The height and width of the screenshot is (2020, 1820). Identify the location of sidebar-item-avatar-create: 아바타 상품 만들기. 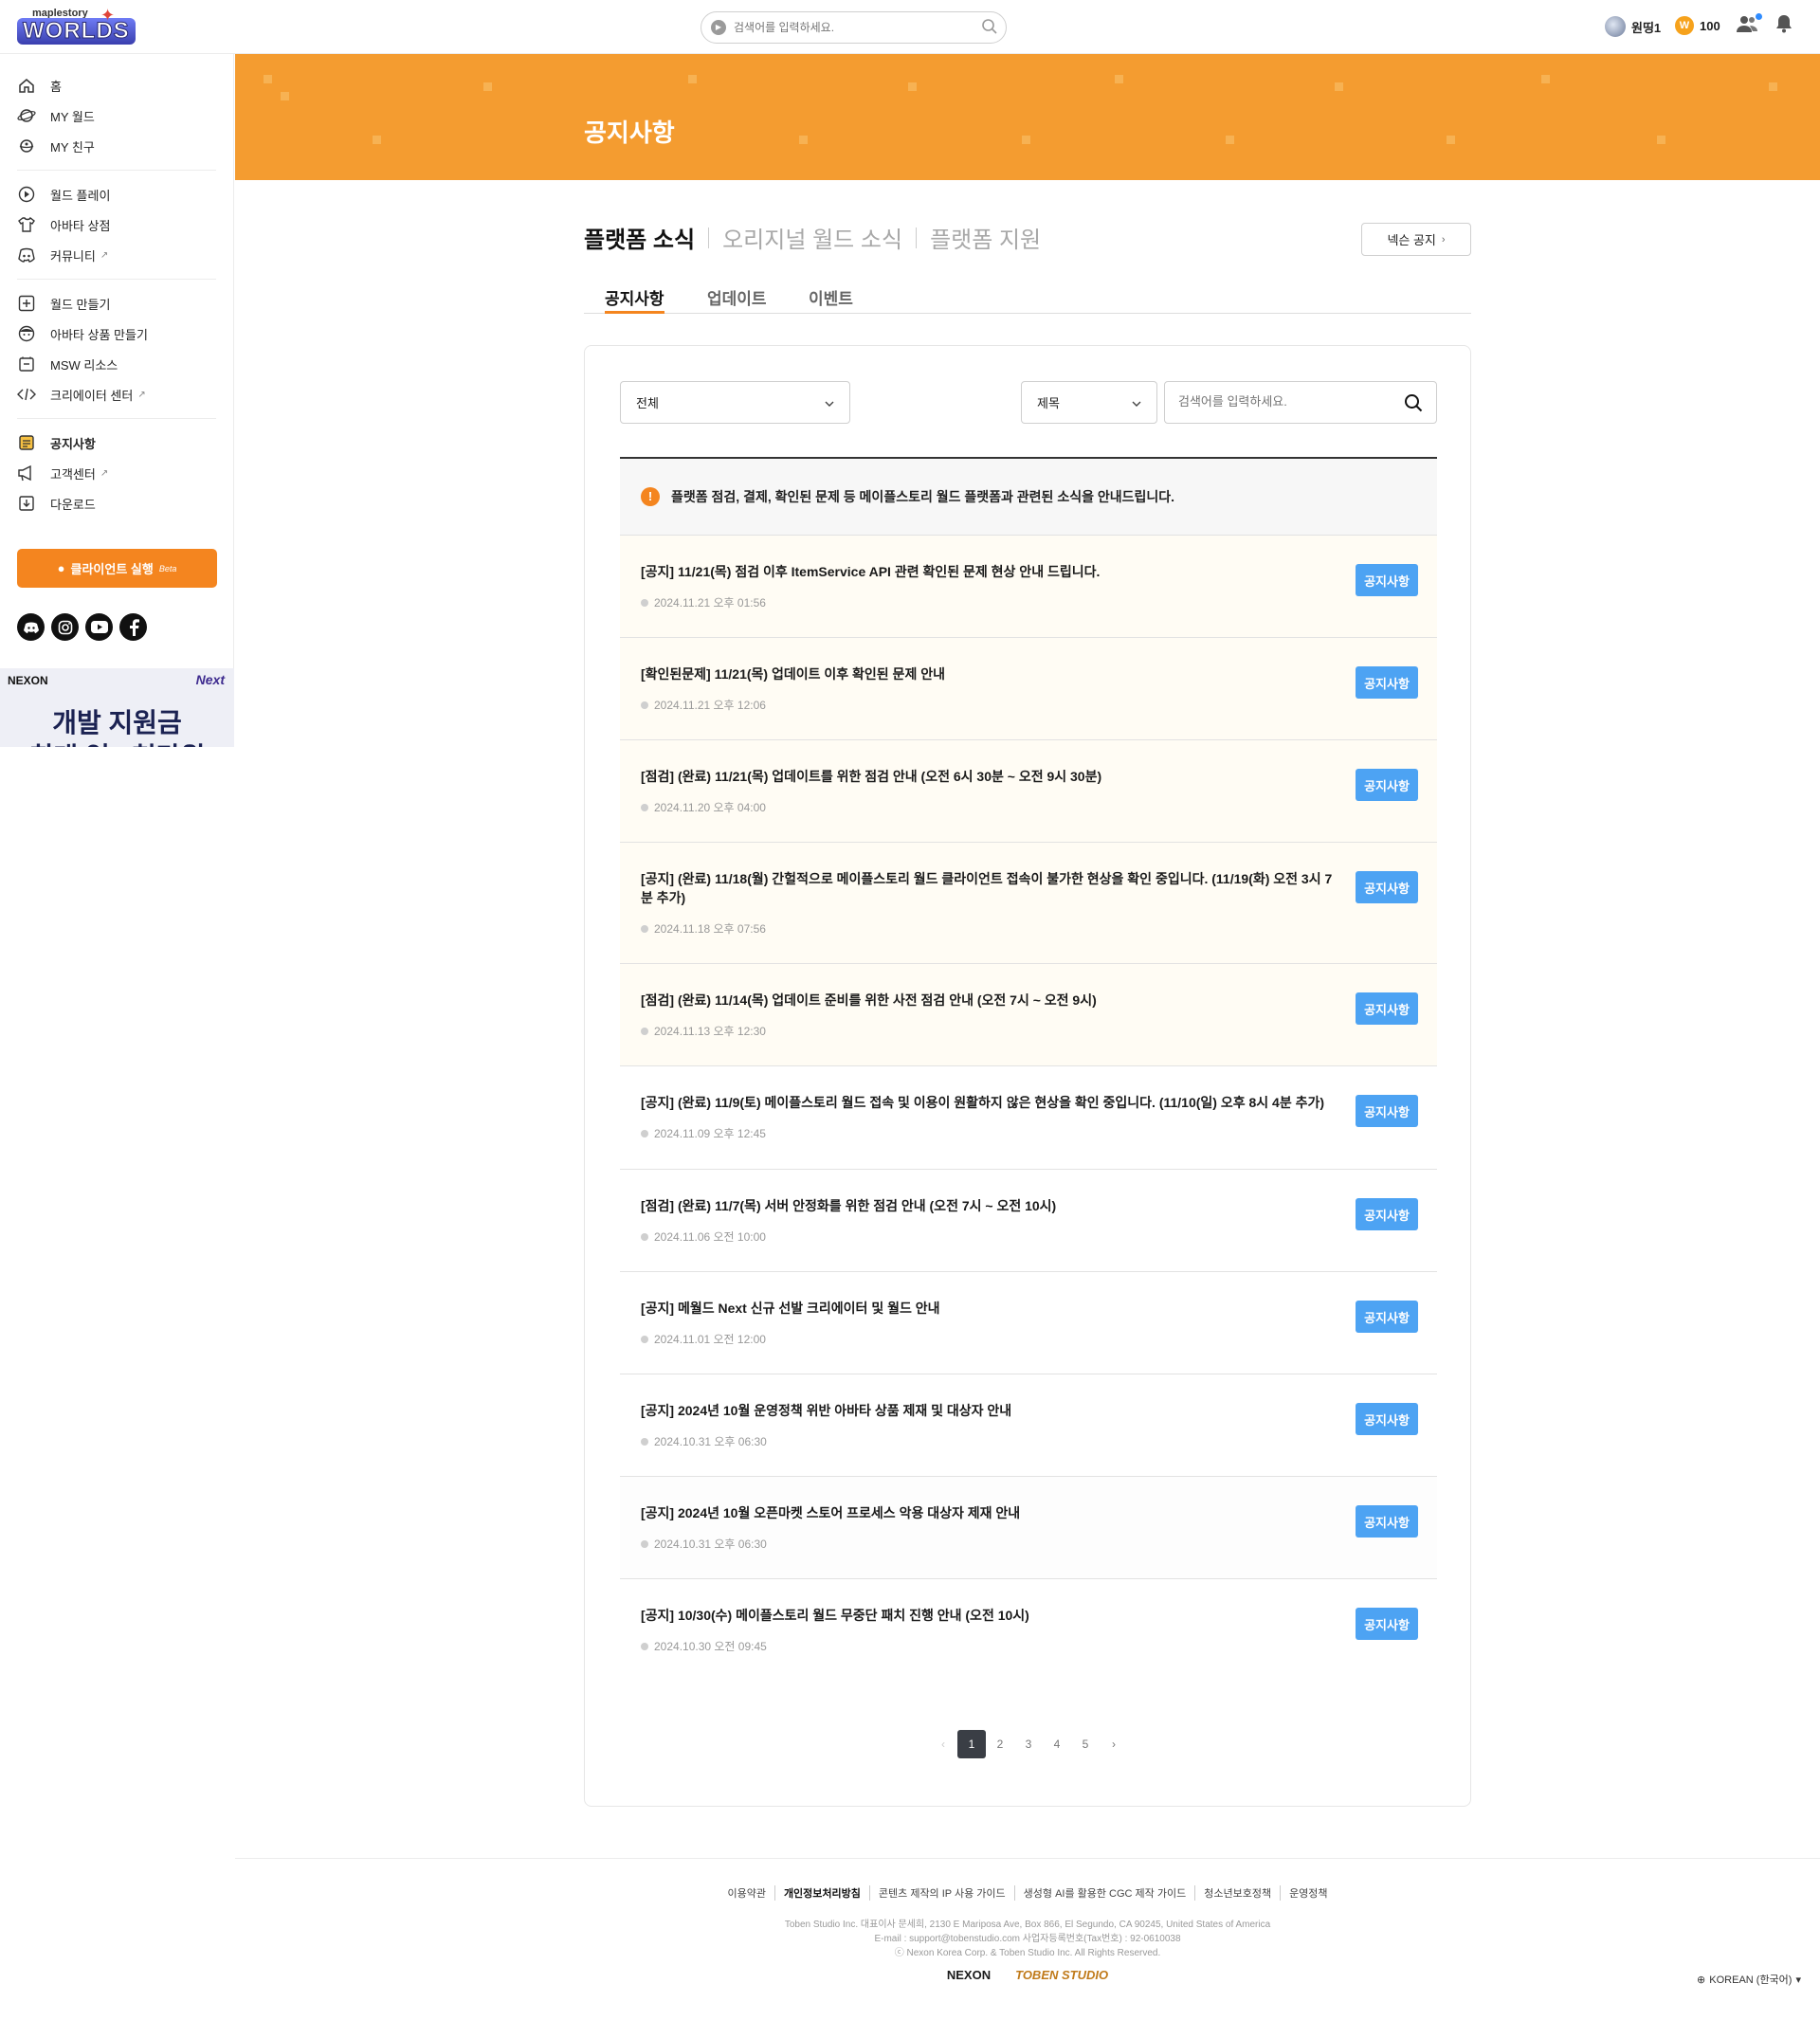
(116, 333).